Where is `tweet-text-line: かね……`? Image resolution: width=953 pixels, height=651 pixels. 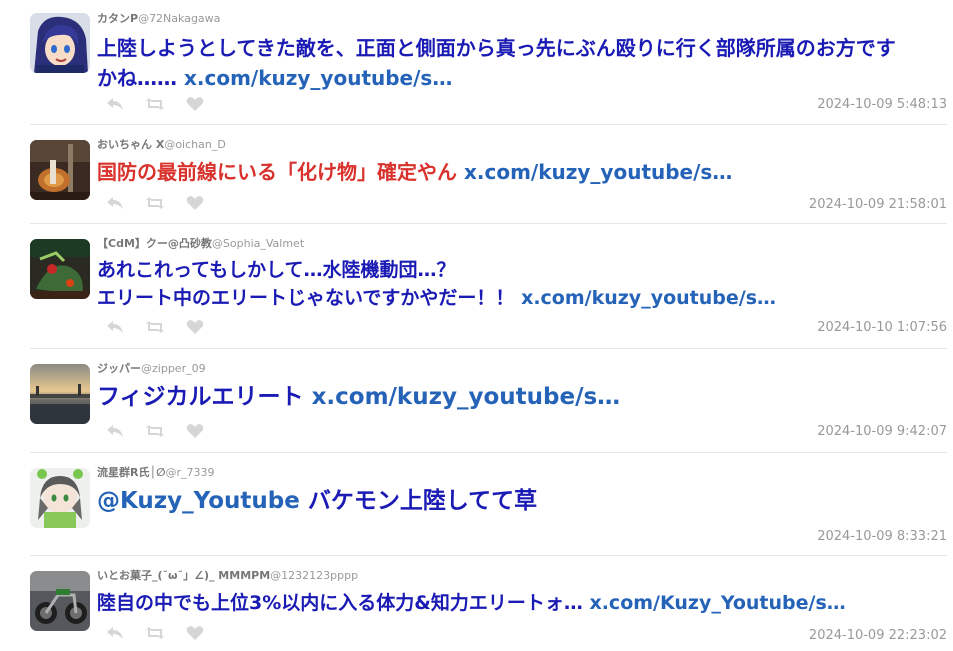 tweet-text-line: かね…… is located at coordinates (137, 78).